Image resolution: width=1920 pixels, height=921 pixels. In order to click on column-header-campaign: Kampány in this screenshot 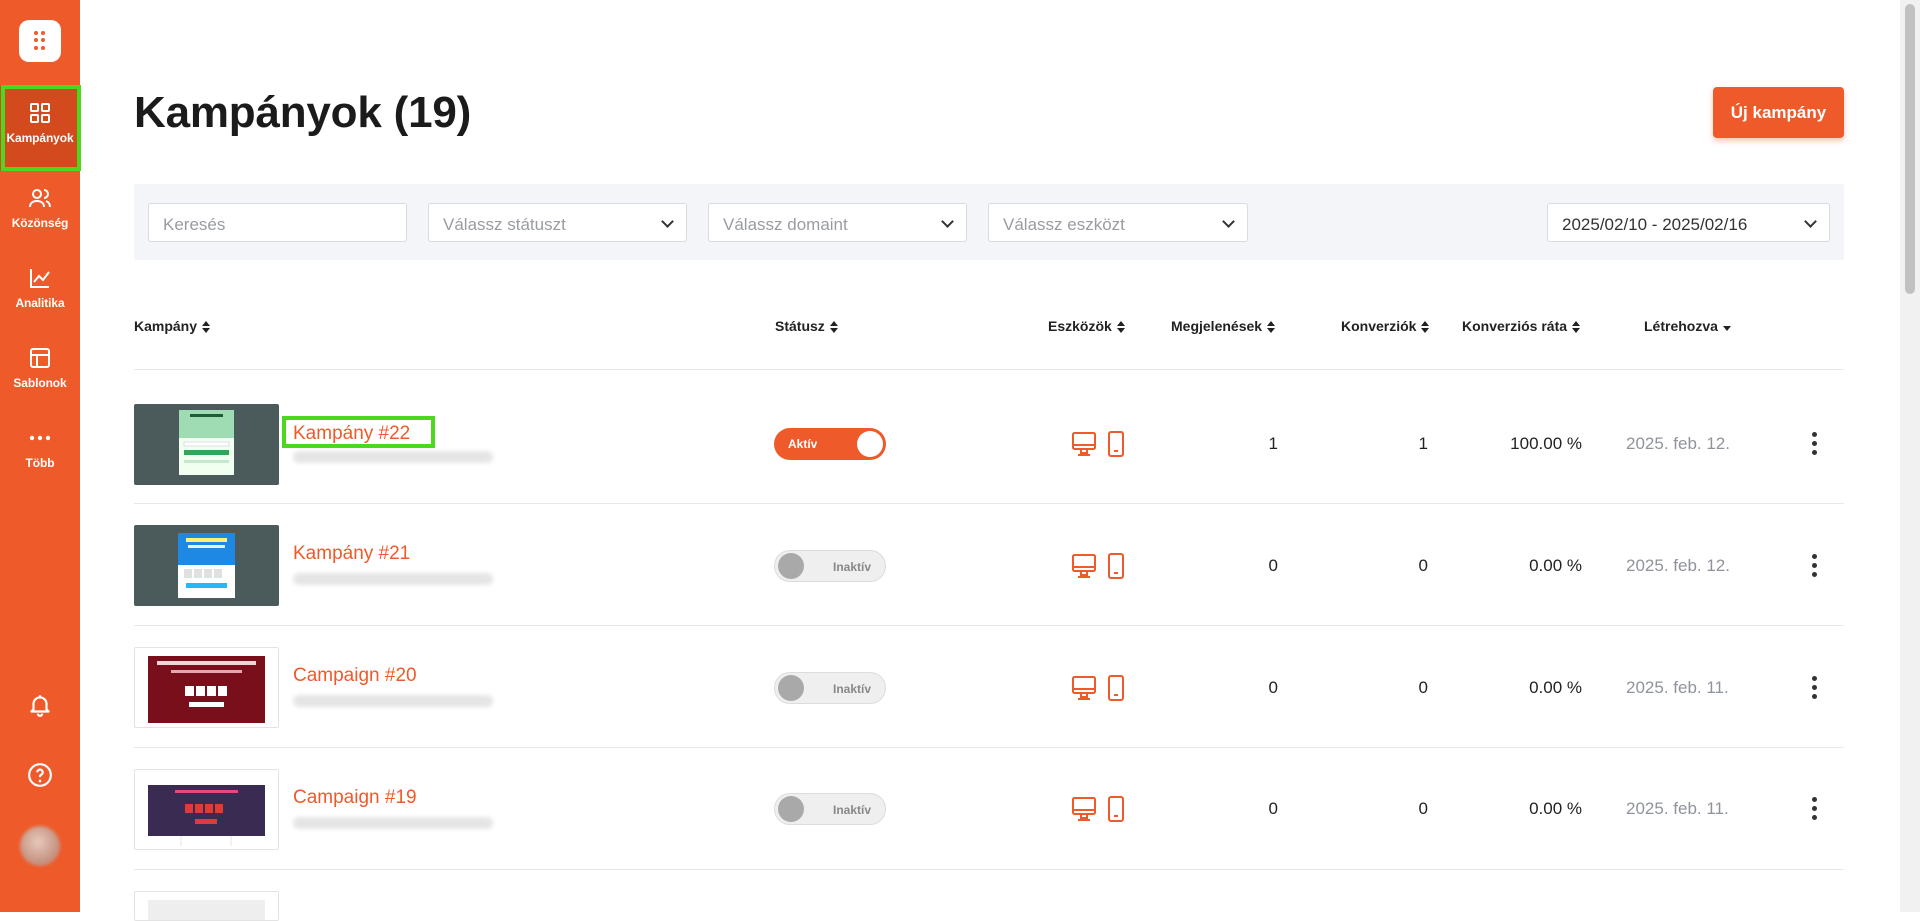, I will do `click(172, 326)`.